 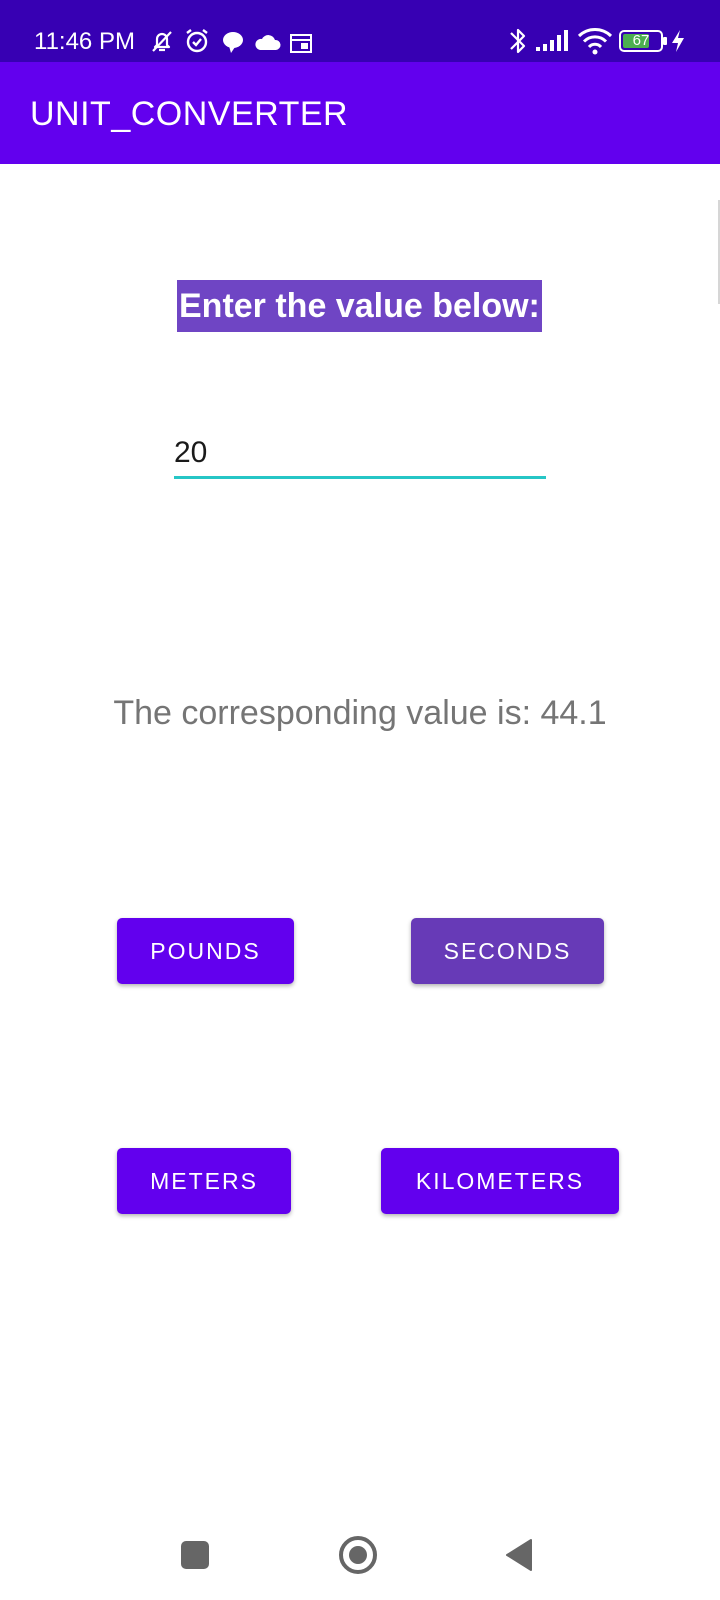 What do you see at coordinates (519, 1555) in the screenshot?
I see `back-icon` at bounding box center [519, 1555].